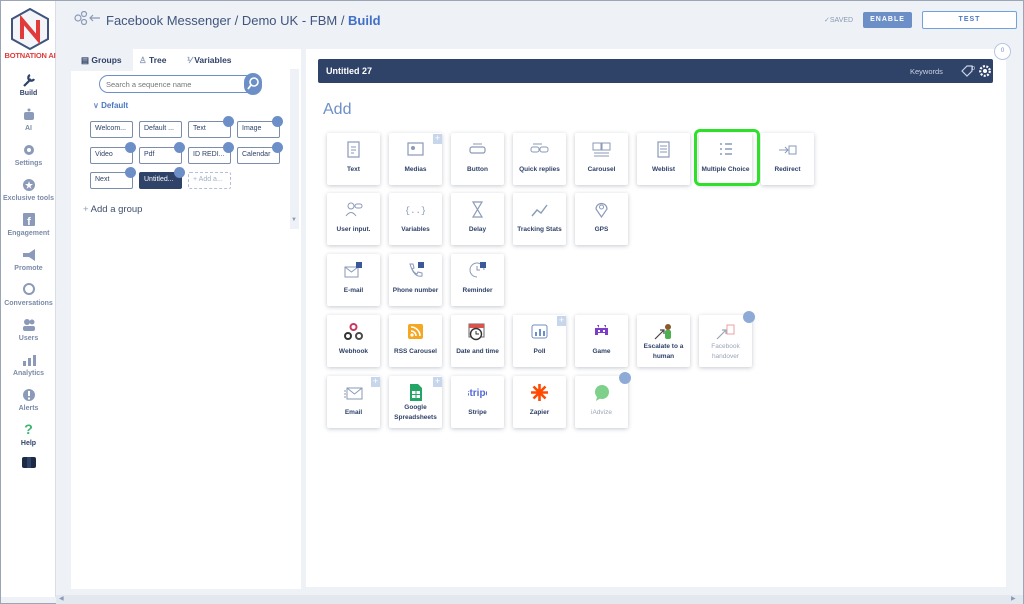 The height and width of the screenshot is (604, 1024). What do you see at coordinates (28, 233) in the screenshot?
I see `nav-engagement-label: Engagement` at bounding box center [28, 233].